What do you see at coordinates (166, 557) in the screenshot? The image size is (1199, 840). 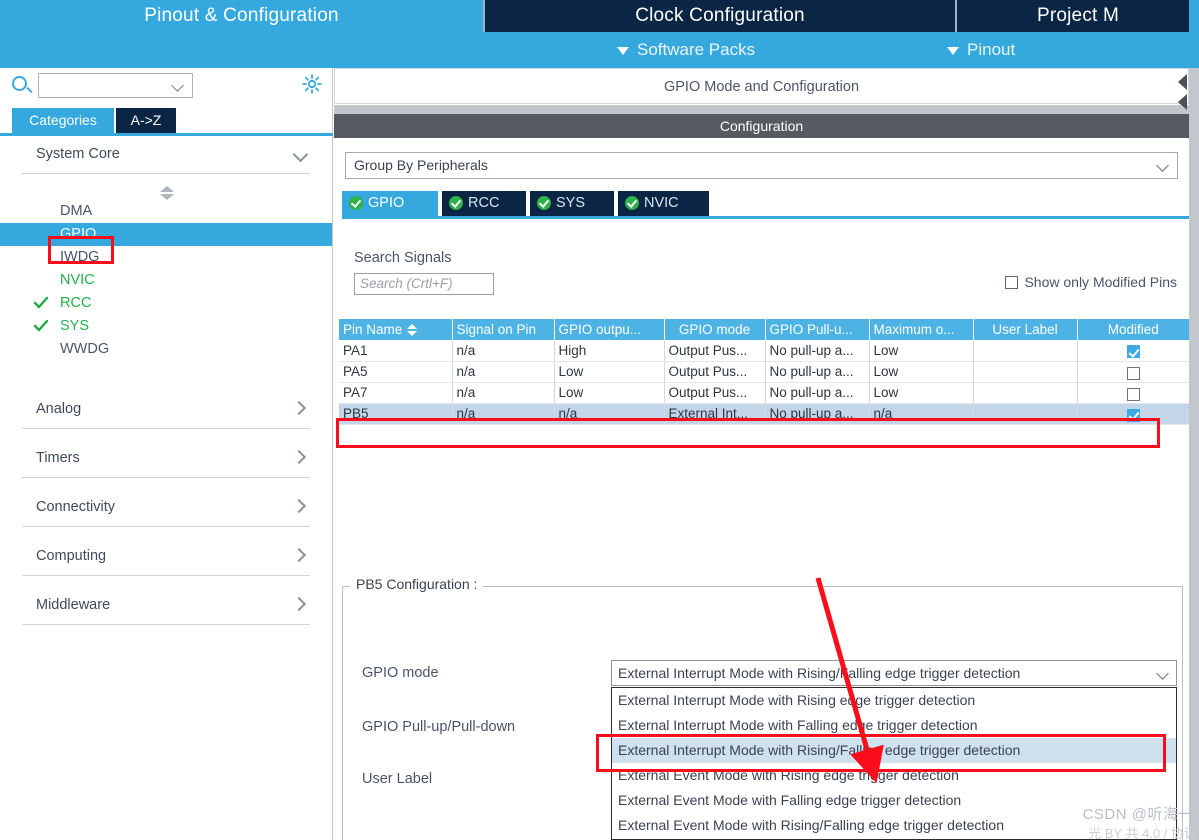 I see `category-computing: Computing` at bounding box center [166, 557].